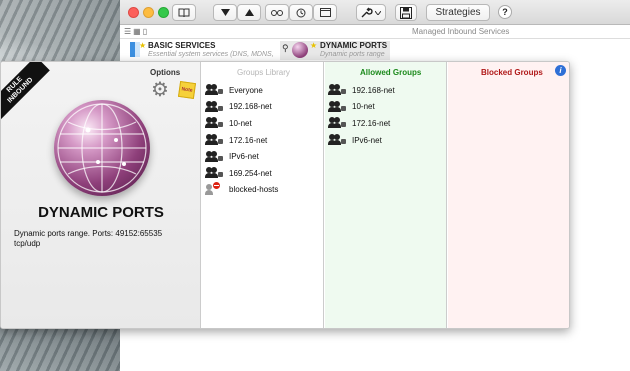  Describe the element at coordinates (508, 195) in the screenshot. I see `blocked-groups-column: Blocked Groups i` at that location.